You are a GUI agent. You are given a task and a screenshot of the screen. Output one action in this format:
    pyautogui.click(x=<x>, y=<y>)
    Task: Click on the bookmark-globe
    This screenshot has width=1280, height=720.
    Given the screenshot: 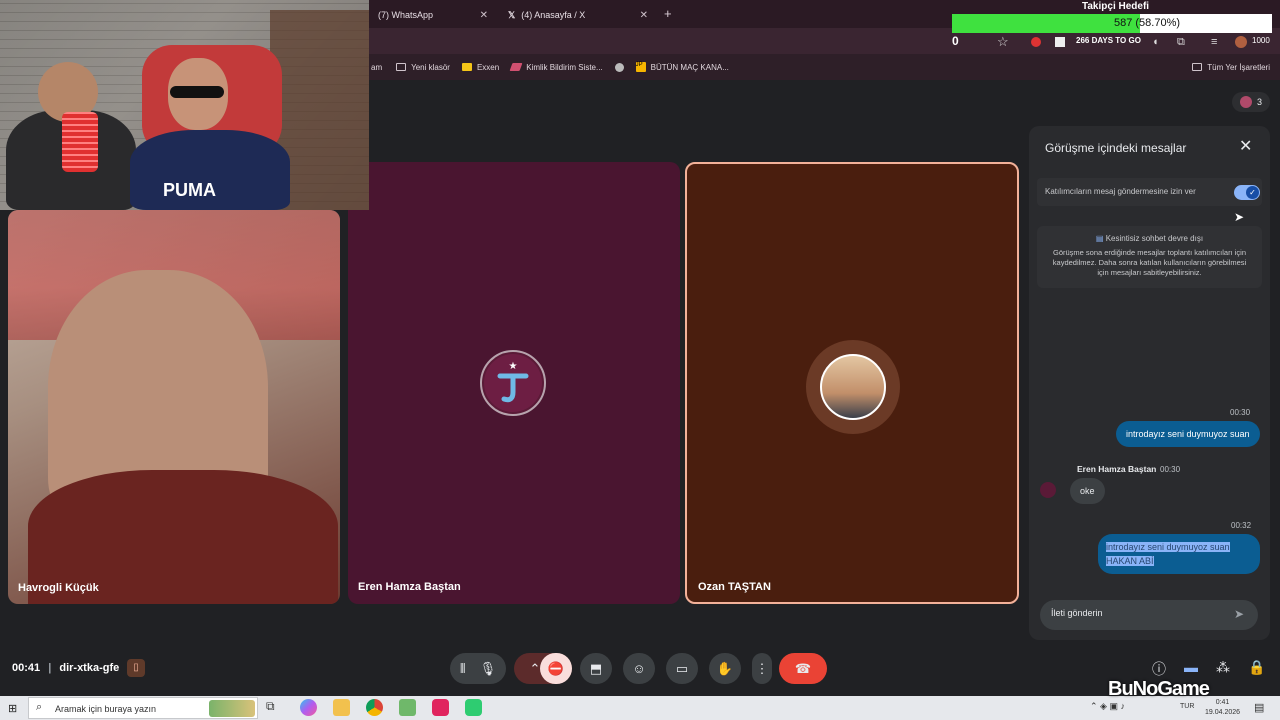 What is the action you would take?
    pyautogui.click(x=619, y=67)
    